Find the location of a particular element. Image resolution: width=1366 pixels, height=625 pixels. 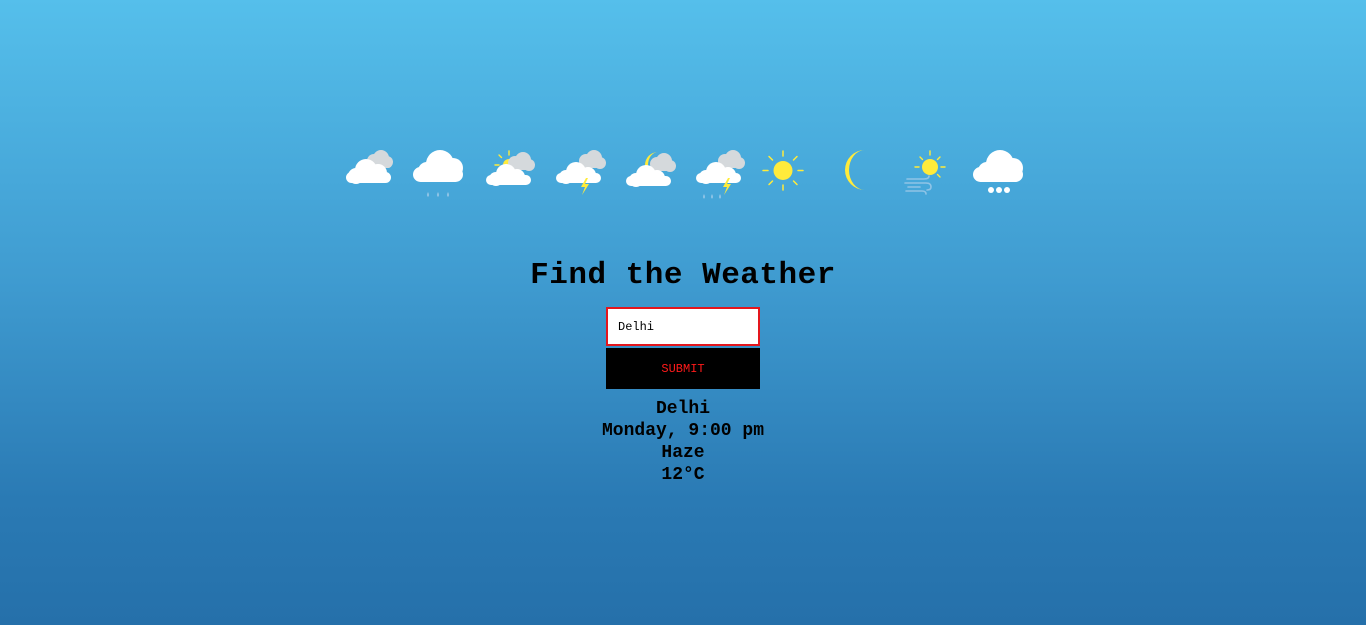

result-city: Delhi is located at coordinates (682, 409).